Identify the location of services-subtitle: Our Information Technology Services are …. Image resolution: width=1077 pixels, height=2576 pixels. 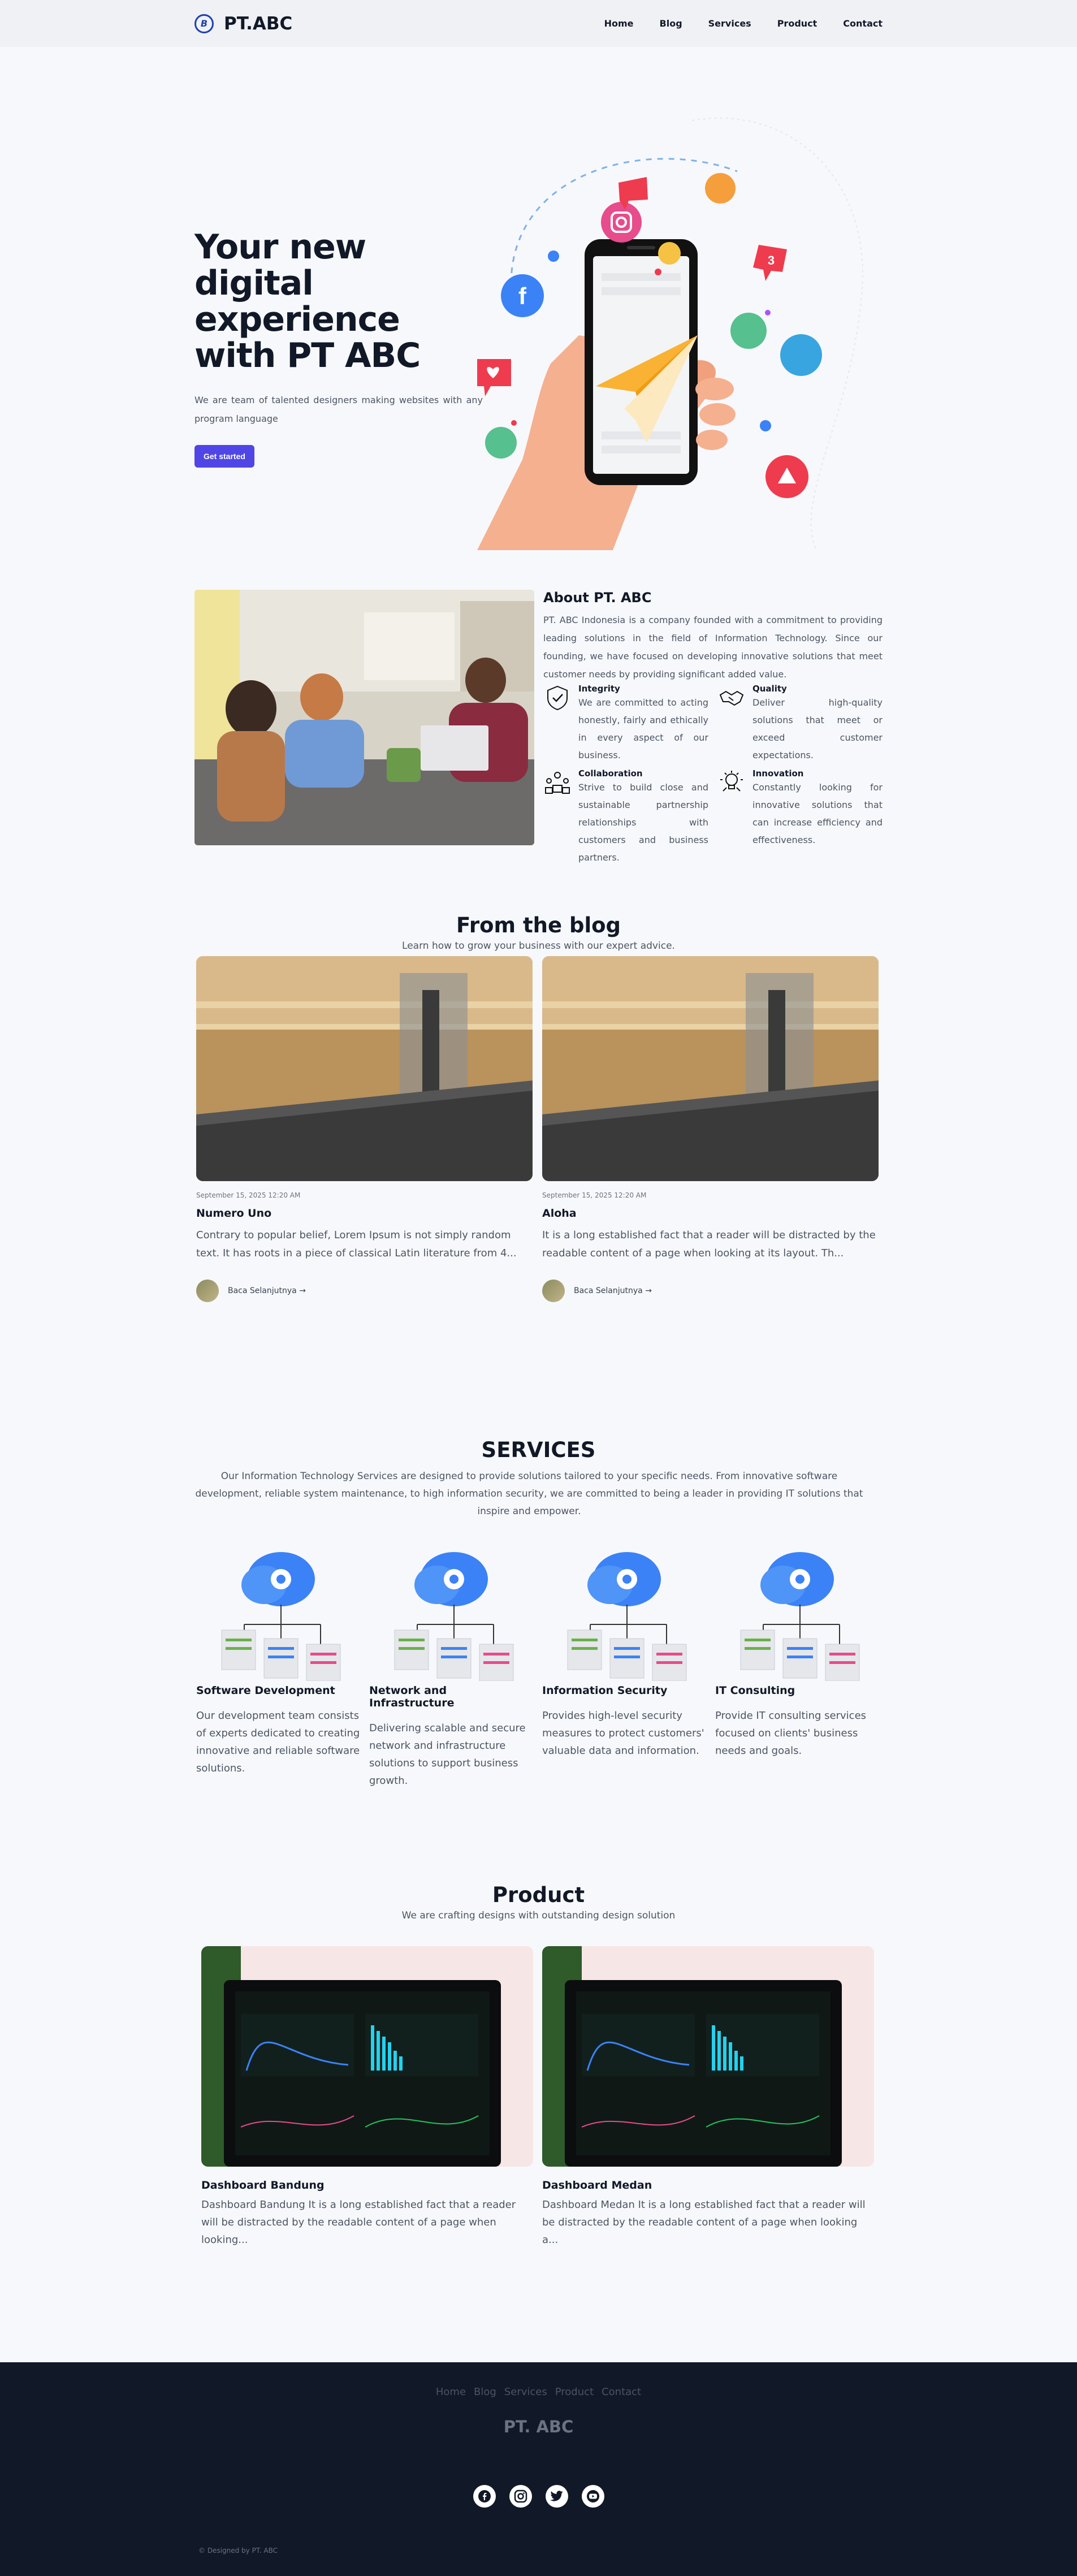
(529, 1494).